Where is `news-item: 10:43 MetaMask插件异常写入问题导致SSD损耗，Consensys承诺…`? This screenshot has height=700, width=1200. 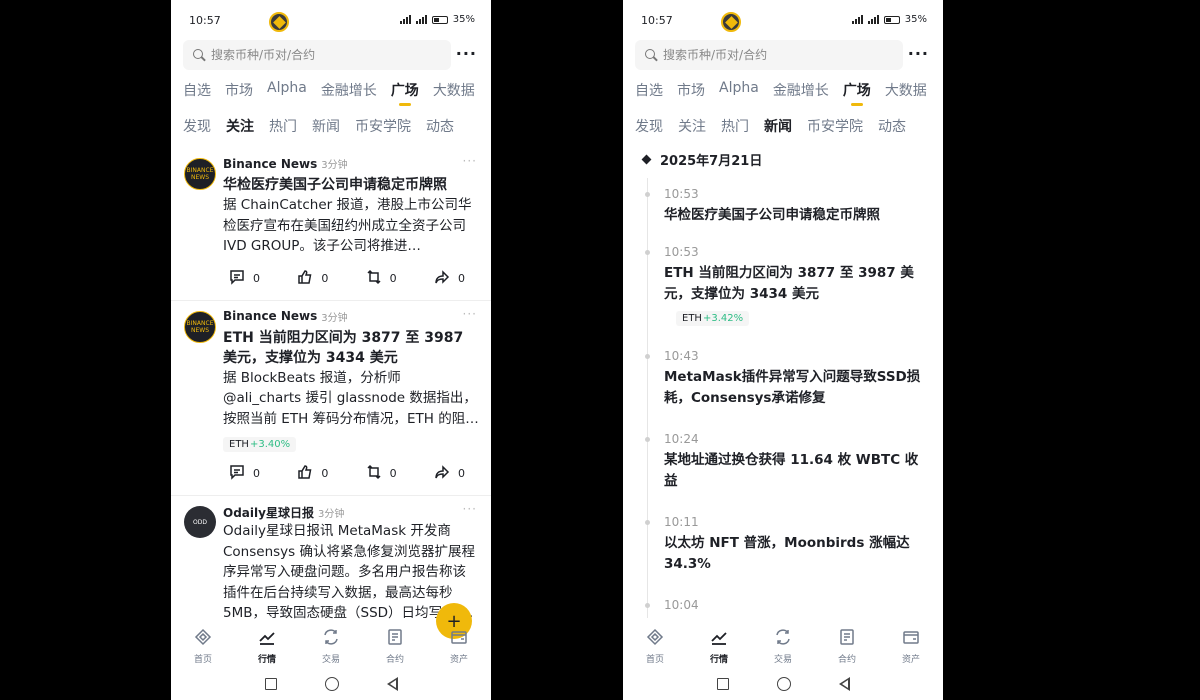 news-item: 10:43 MetaMask插件异常写入问题导致SSD损耗，Consensys承诺… is located at coordinates (783, 374).